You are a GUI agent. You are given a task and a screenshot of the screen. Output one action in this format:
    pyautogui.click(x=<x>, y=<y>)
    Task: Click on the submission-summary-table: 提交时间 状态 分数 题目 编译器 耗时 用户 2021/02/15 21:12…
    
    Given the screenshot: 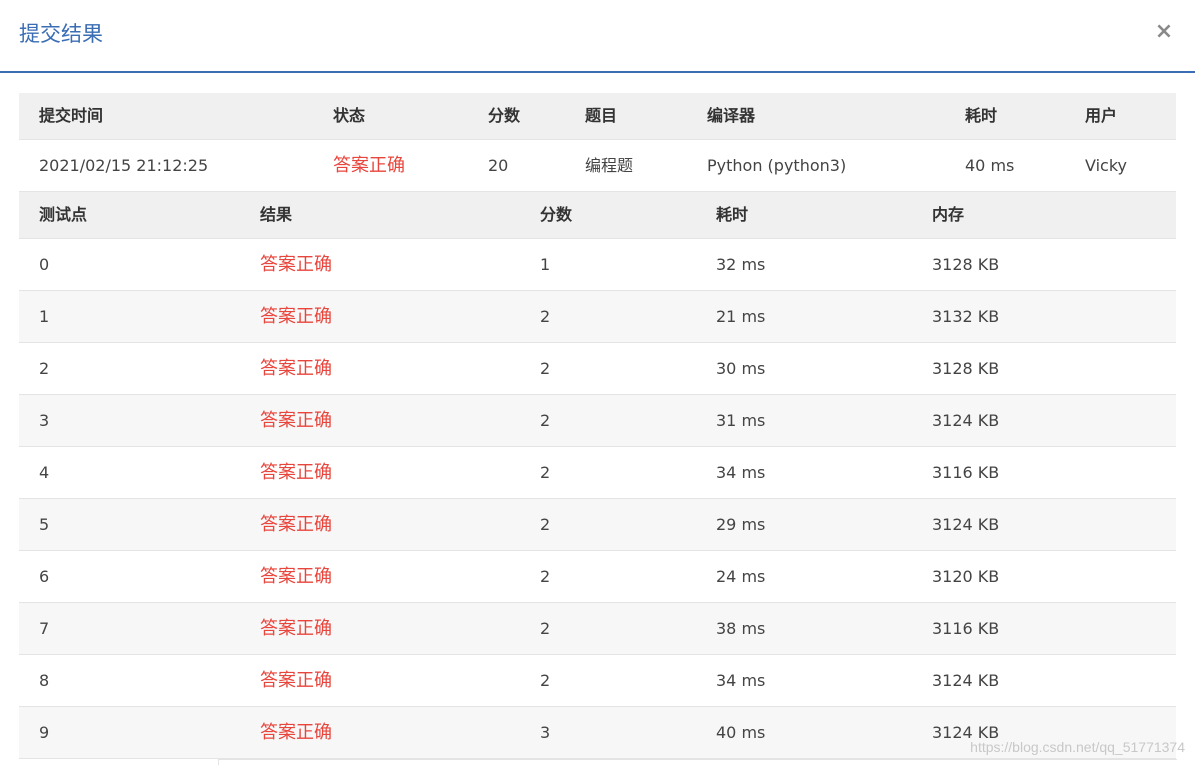 What is the action you would take?
    pyautogui.click(x=597, y=142)
    